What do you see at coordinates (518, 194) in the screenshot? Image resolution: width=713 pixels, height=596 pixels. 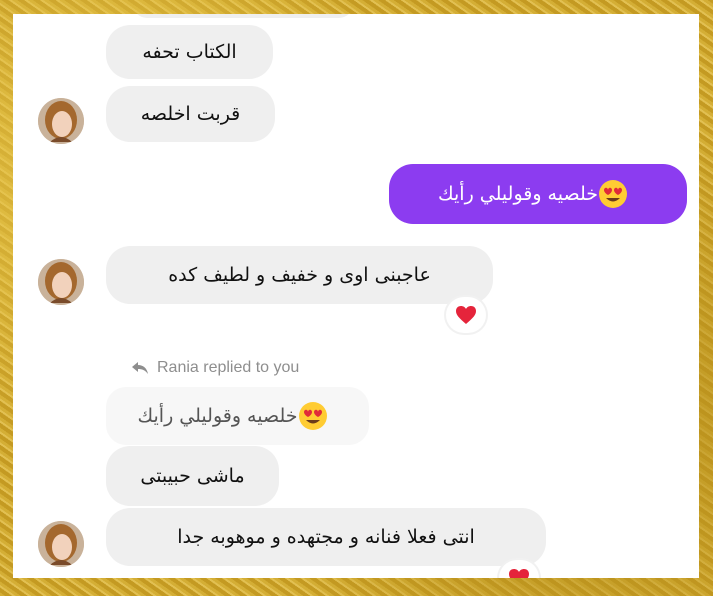 I see `message-text: خلصيه وقوليلي رأيك` at bounding box center [518, 194].